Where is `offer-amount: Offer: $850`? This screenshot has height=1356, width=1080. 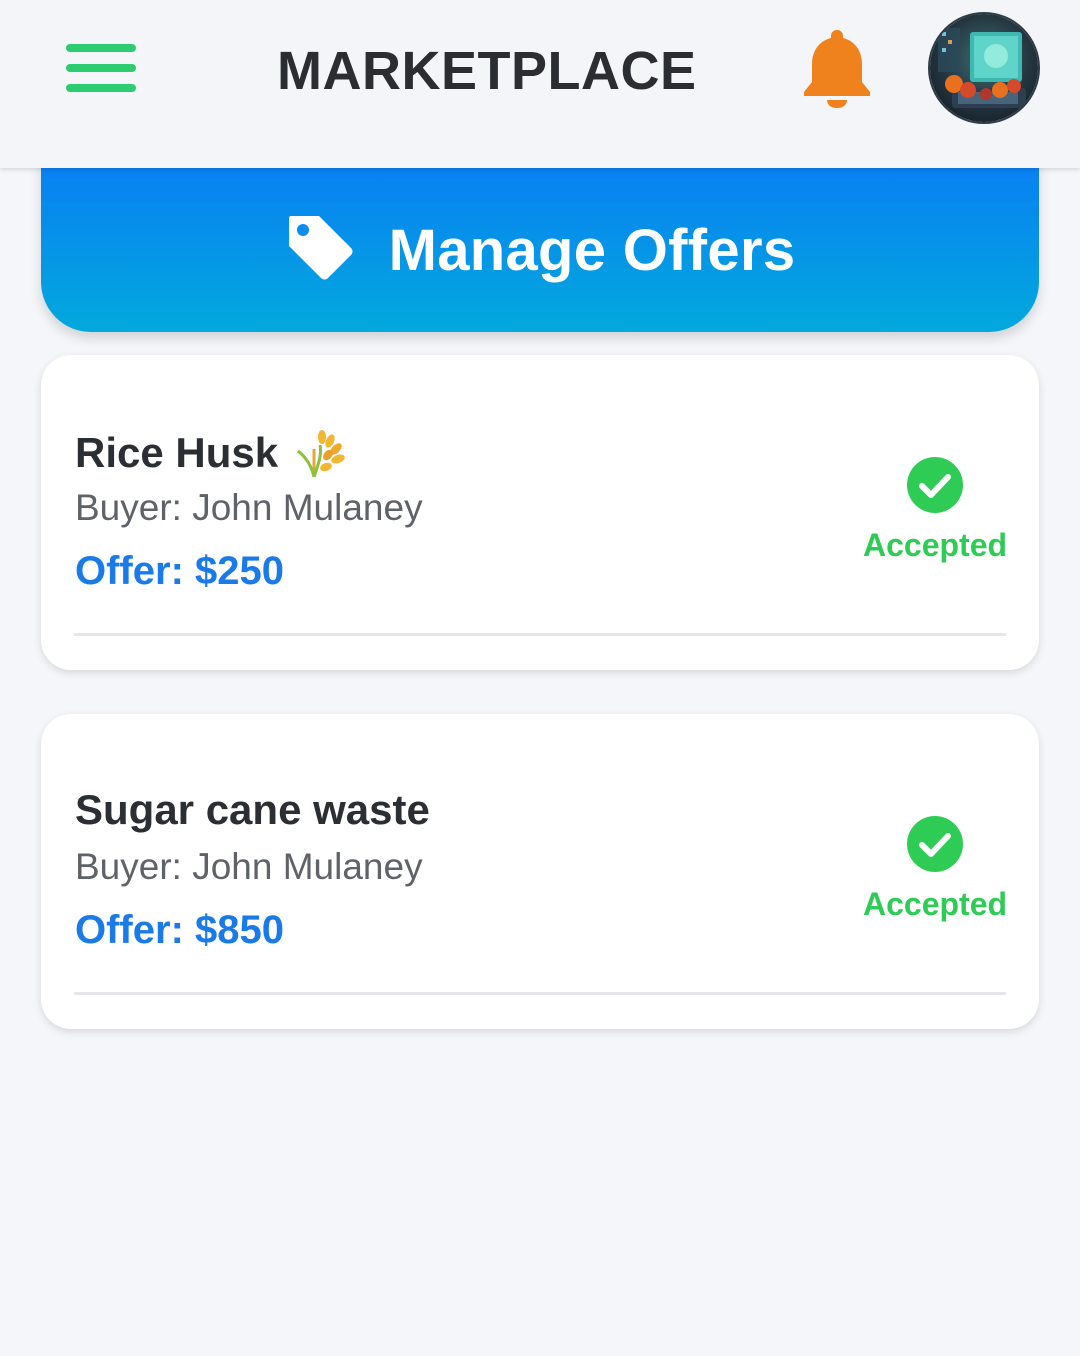
offer-amount: Offer: $850 is located at coordinates (179, 930).